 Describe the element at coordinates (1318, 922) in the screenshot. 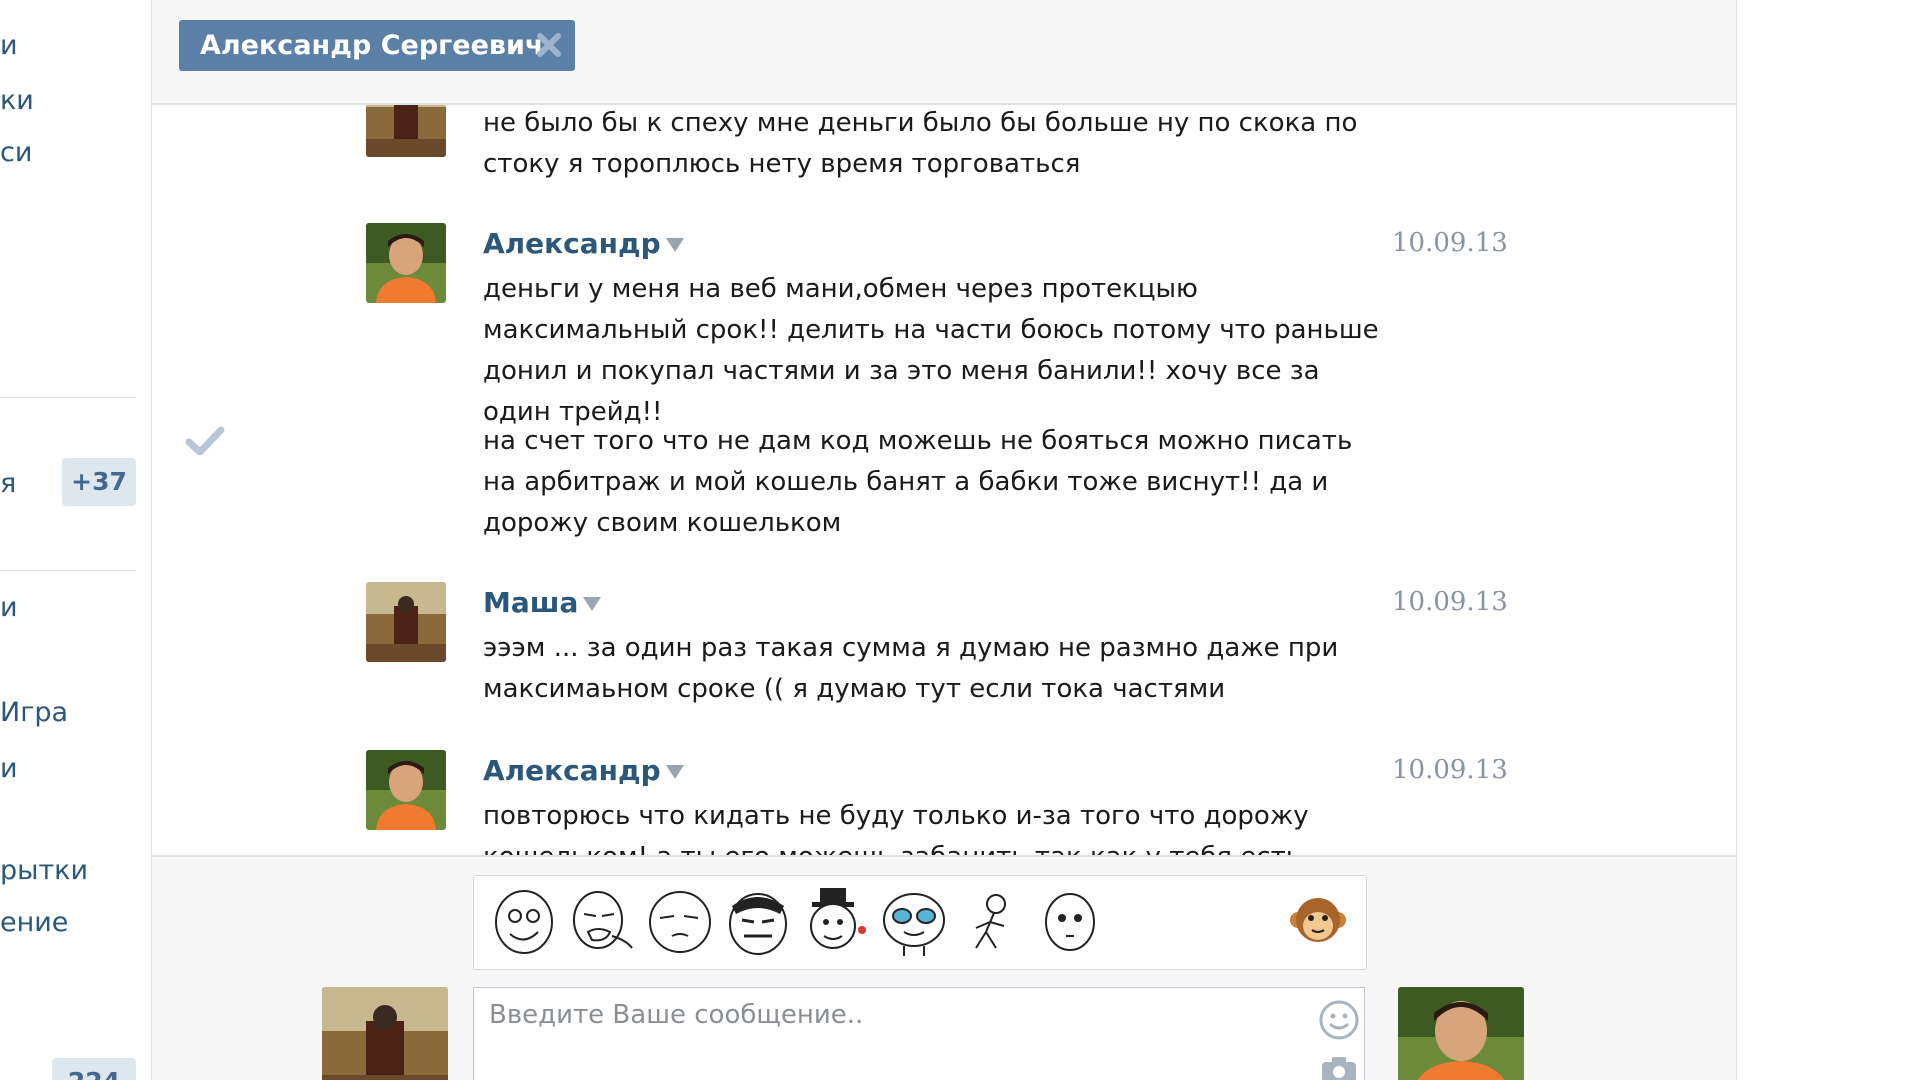

I see `monkey-icon` at that location.